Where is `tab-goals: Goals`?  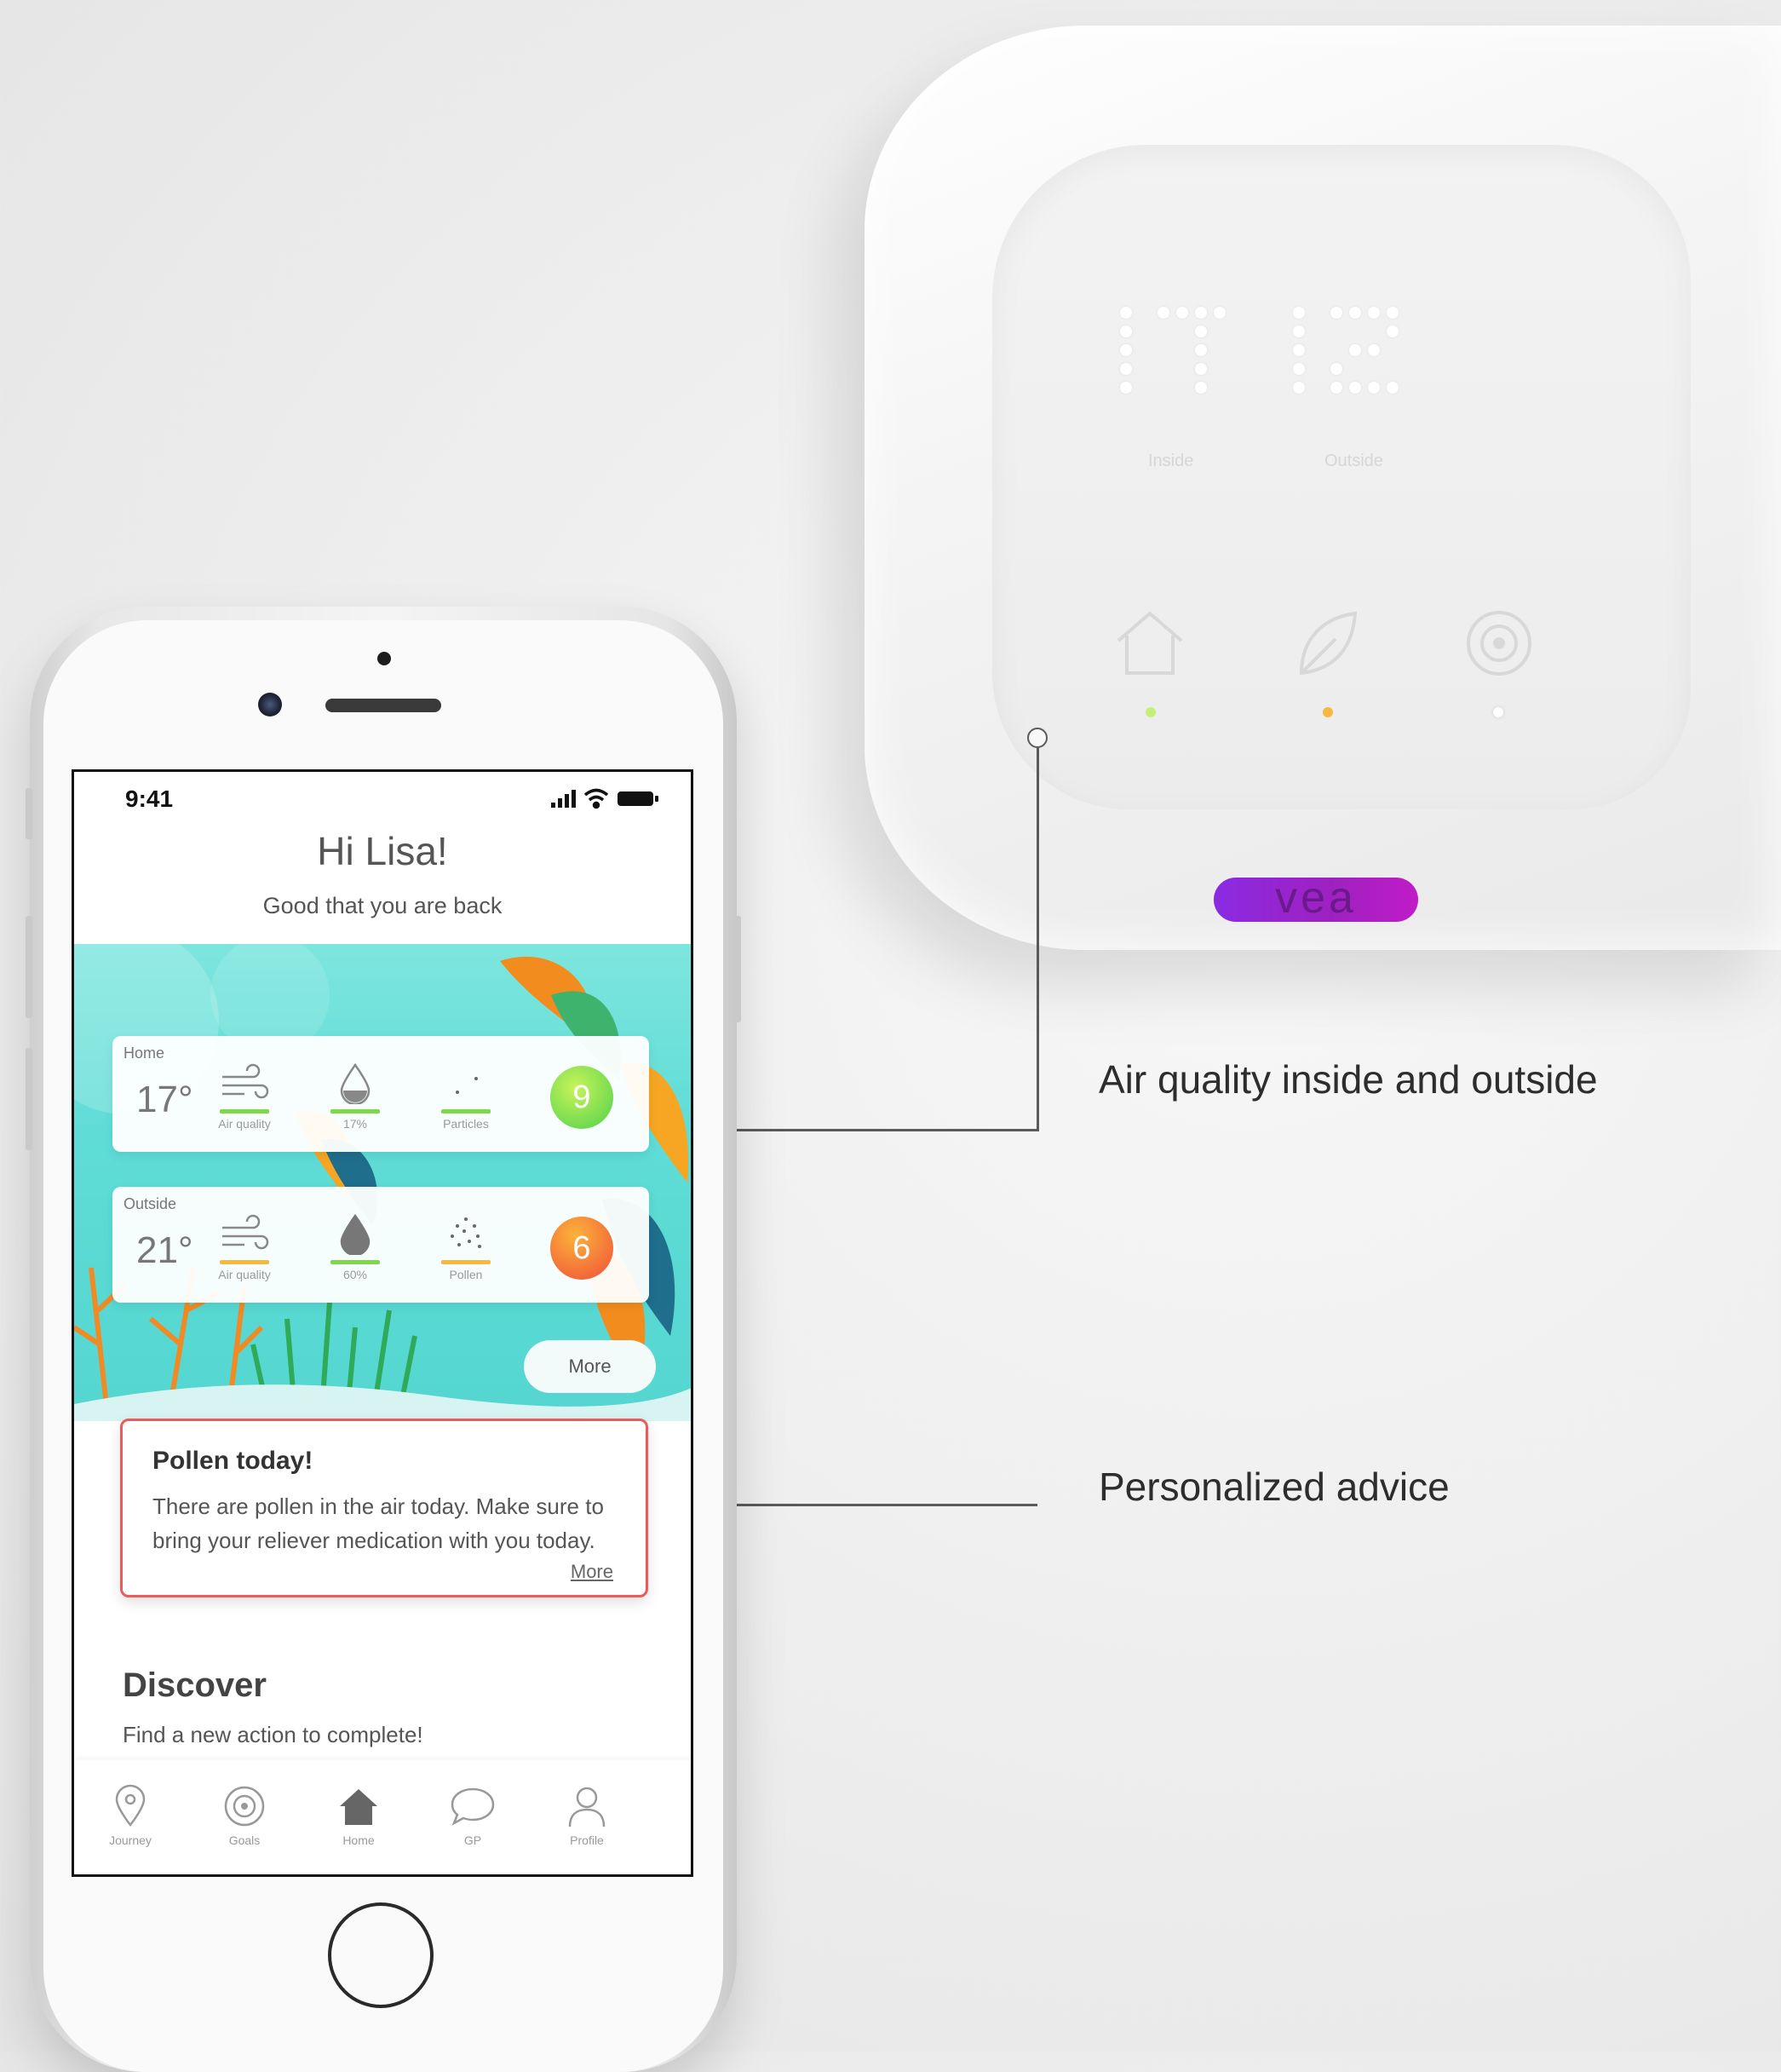 tab-goals: Goals is located at coordinates (244, 1815).